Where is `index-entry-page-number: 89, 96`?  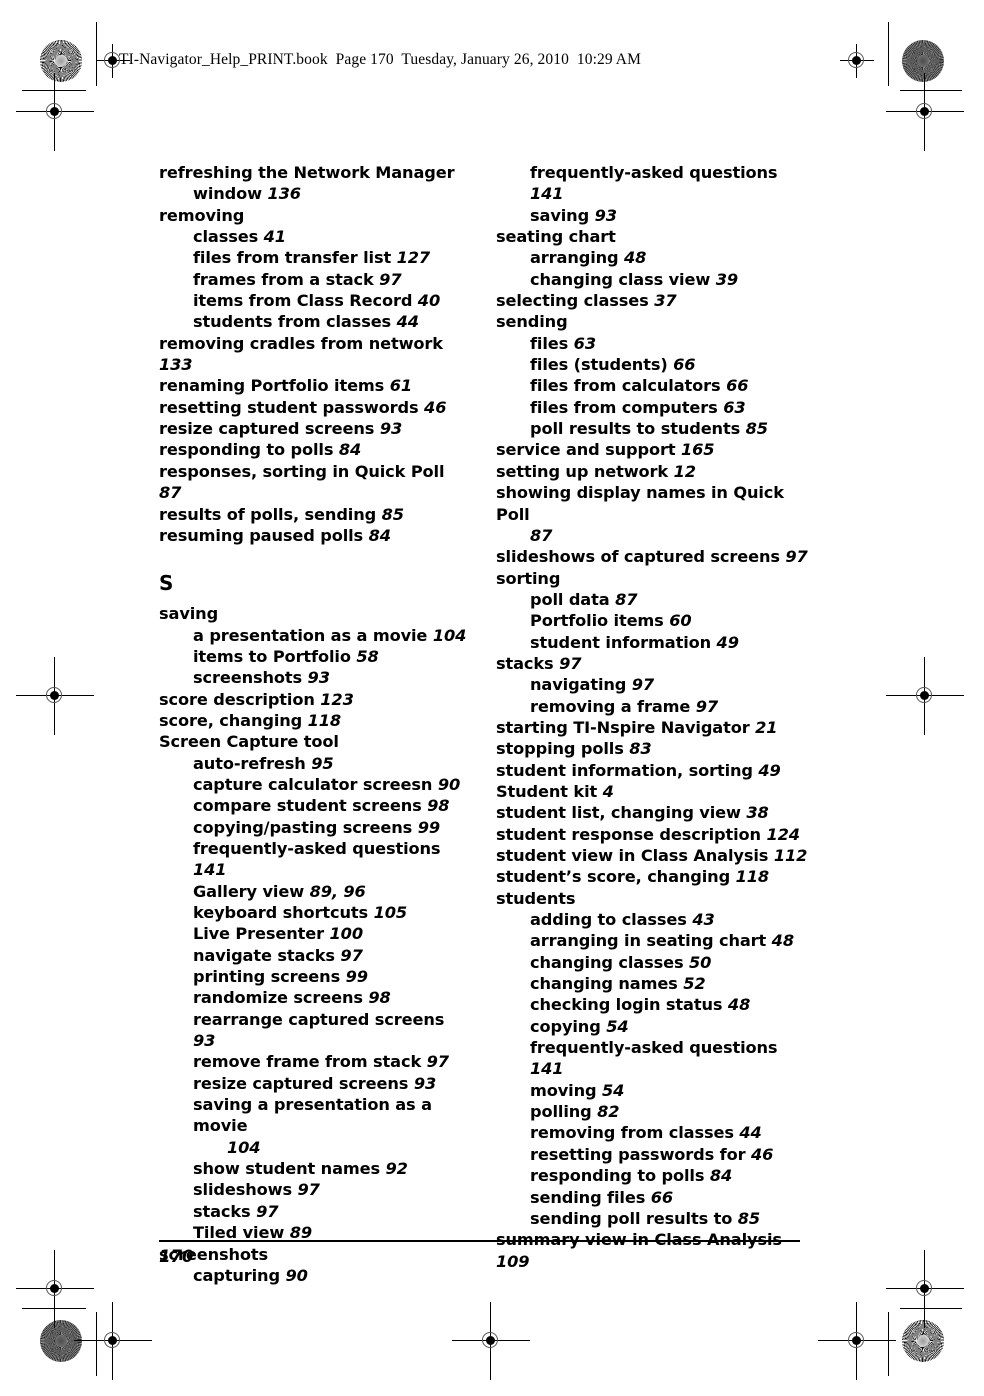 index-entry-page-number: 89, 96 is located at coordinates (337, 891).